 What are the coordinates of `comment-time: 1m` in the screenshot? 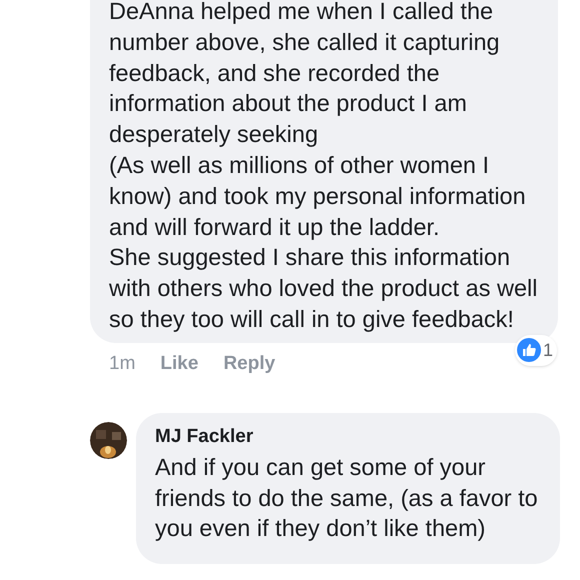 It's located at (122, 364).